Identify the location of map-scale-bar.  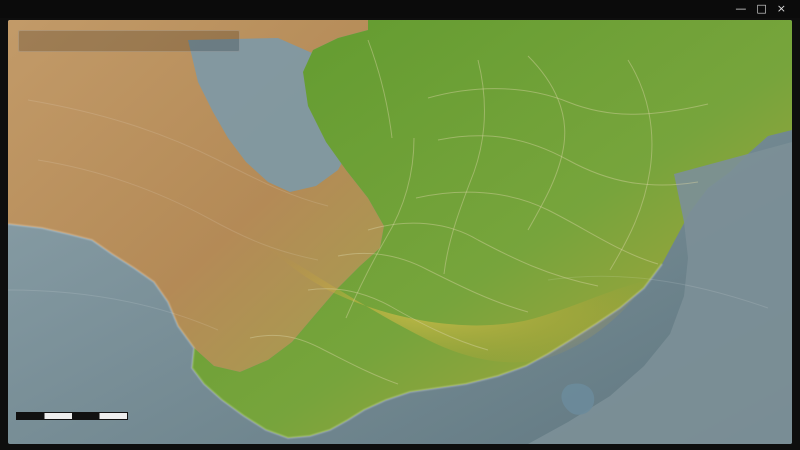
(72, 424).